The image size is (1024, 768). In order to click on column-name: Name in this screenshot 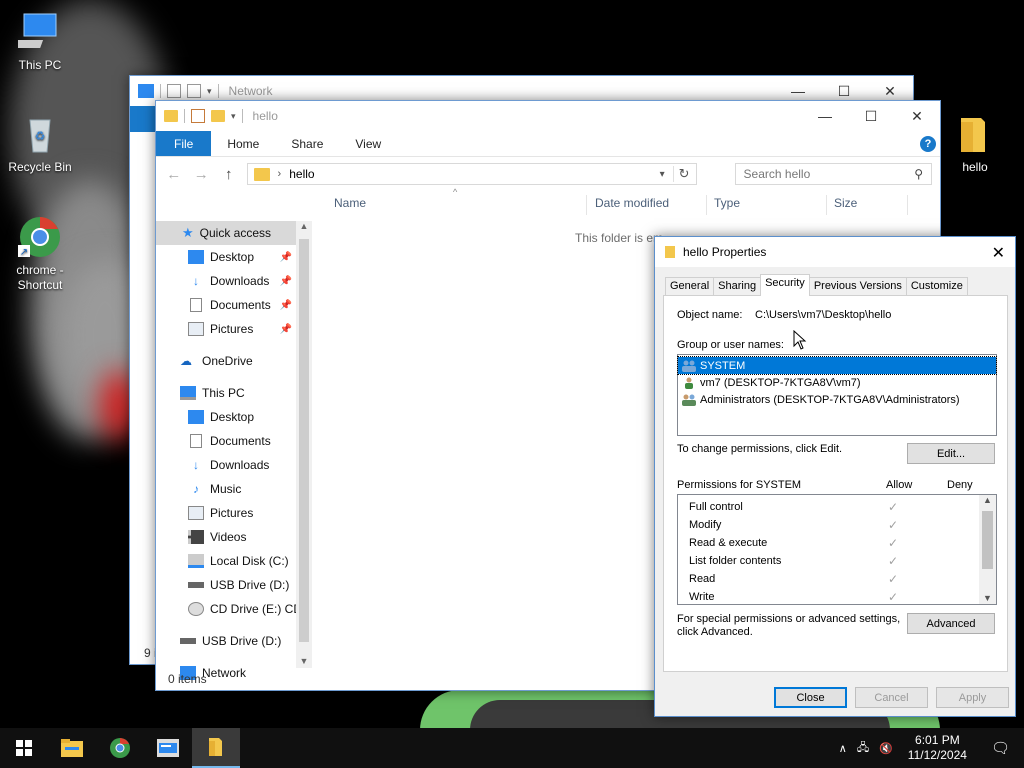, I will do `click(350, 203)`.